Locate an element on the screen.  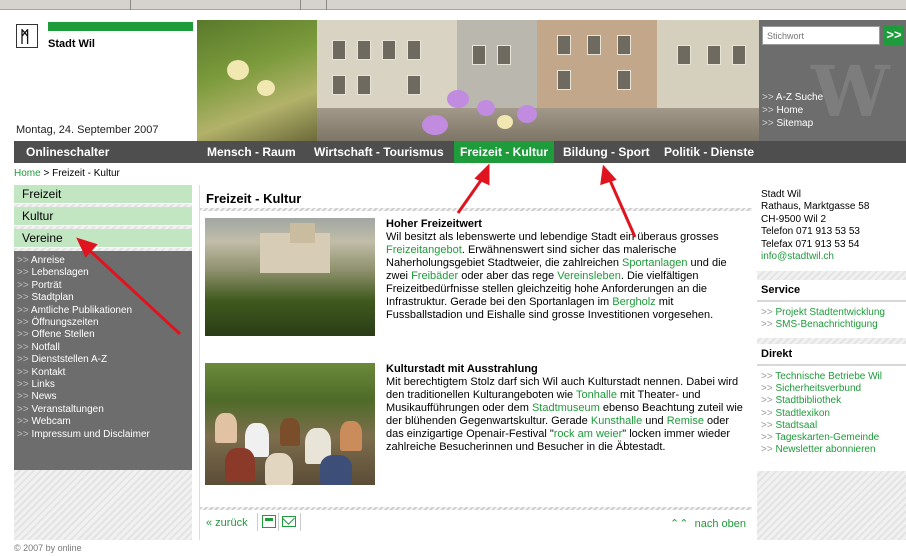
sidebar-link: >> Lebenslagen is located at coordinates (104, 273).